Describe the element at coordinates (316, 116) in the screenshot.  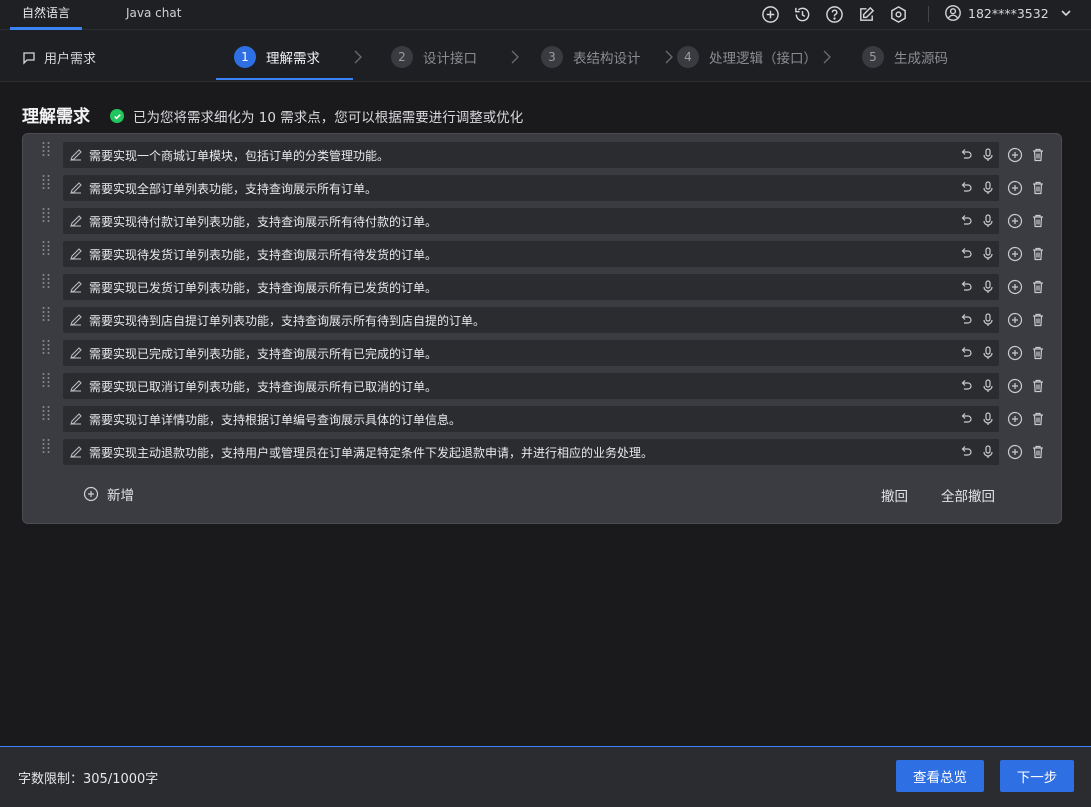
I see `notice: 已为您将需求细化为 10 需求点，您可以根据需要进行调整或优化` at that location.